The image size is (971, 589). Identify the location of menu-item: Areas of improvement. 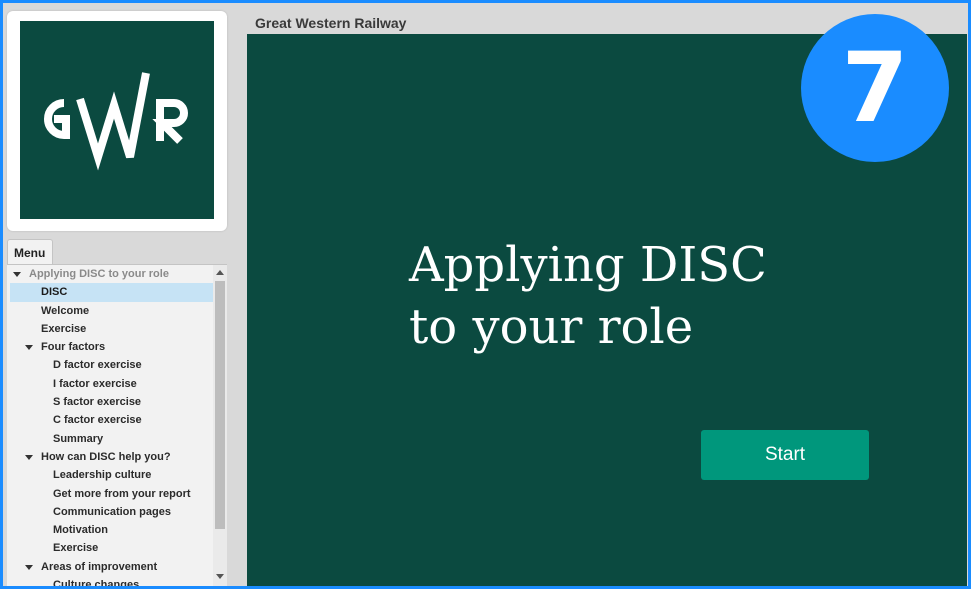
(110, 567).